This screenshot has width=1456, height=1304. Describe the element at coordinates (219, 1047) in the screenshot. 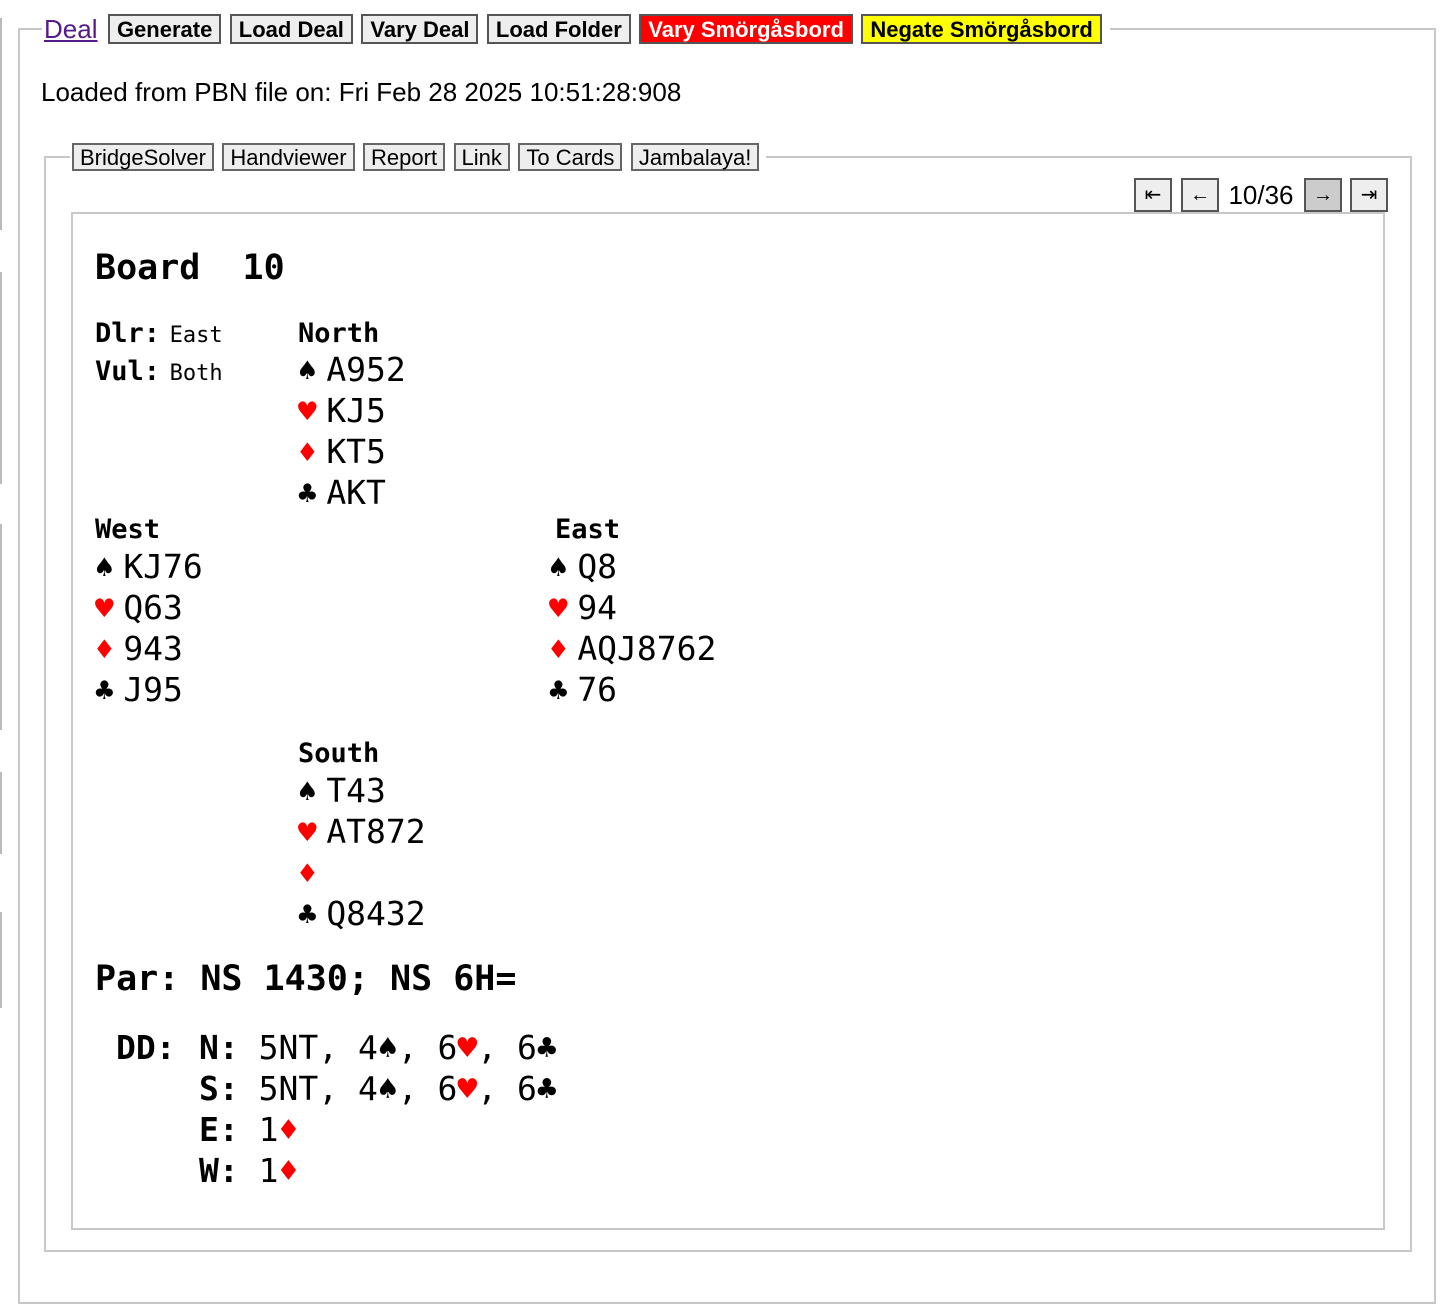

I see `dd-seat: N:` at that location.